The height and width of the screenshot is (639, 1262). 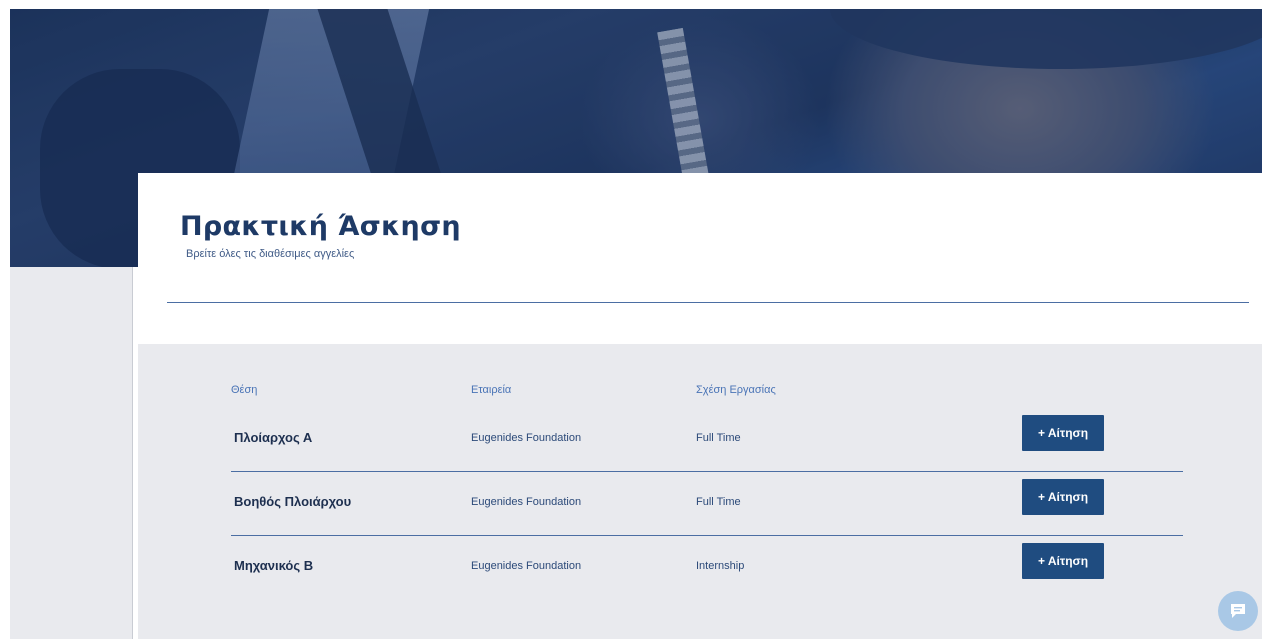 I want to click on chat-icon, so click(x=1238, y=611).